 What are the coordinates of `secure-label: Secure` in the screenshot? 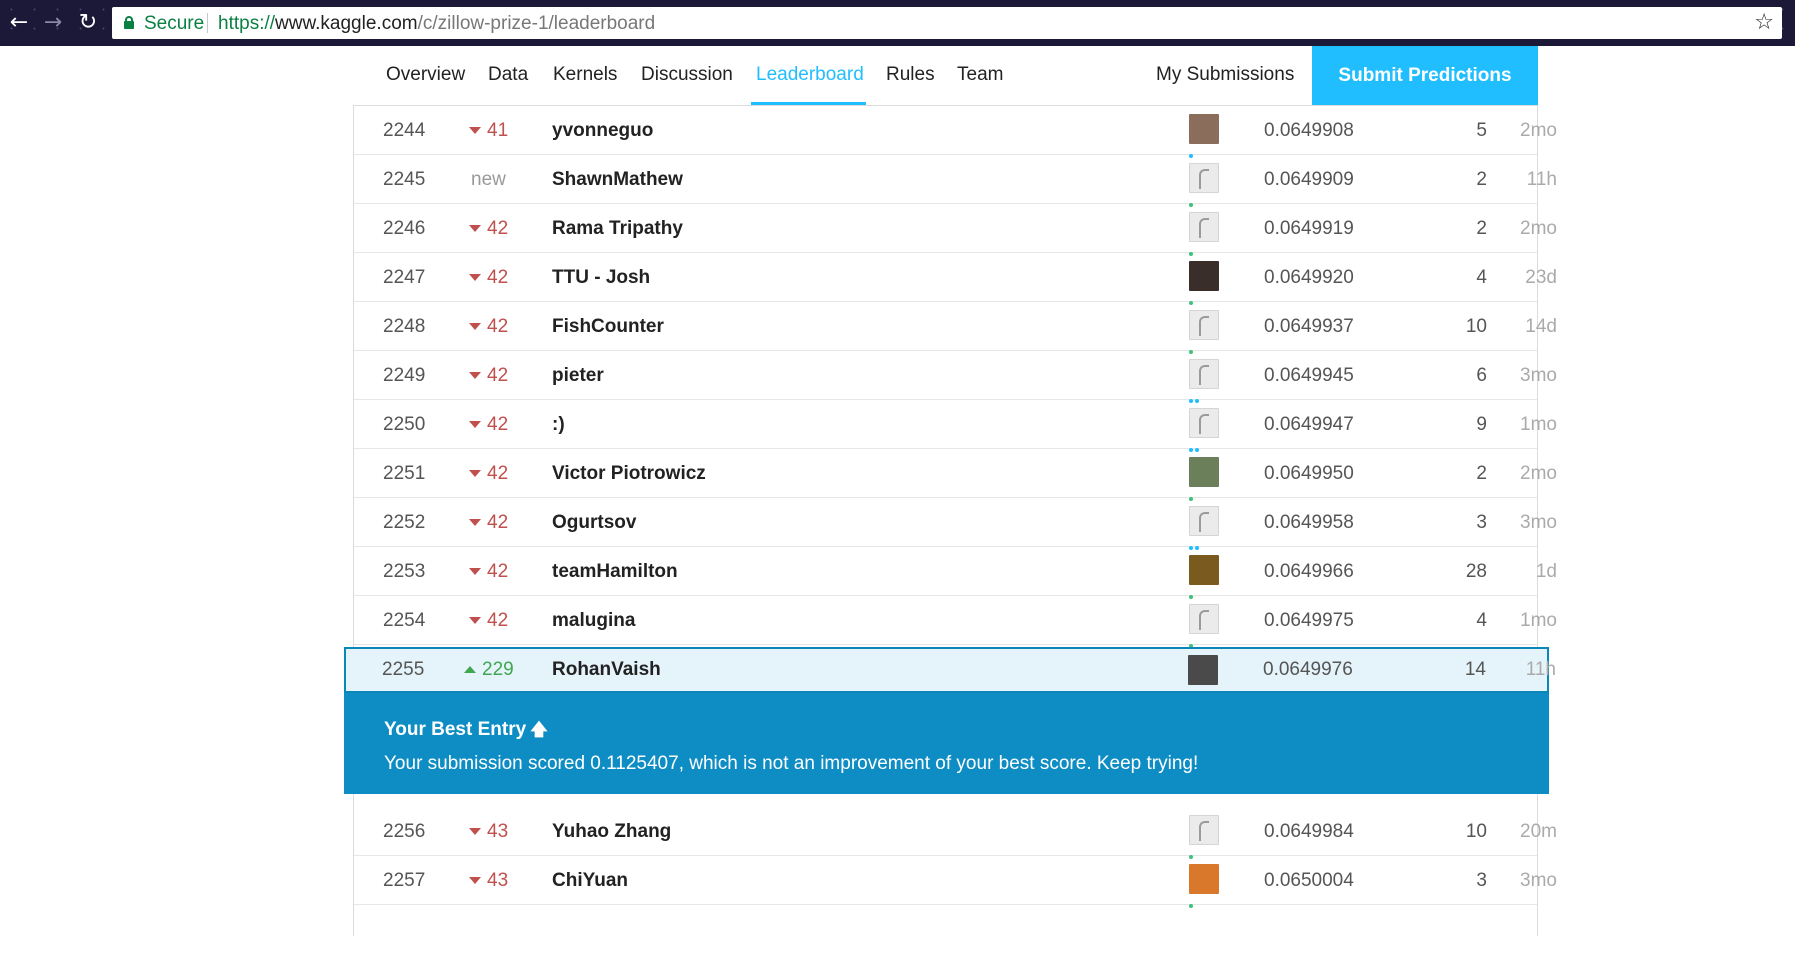 It's located at (174, 23).